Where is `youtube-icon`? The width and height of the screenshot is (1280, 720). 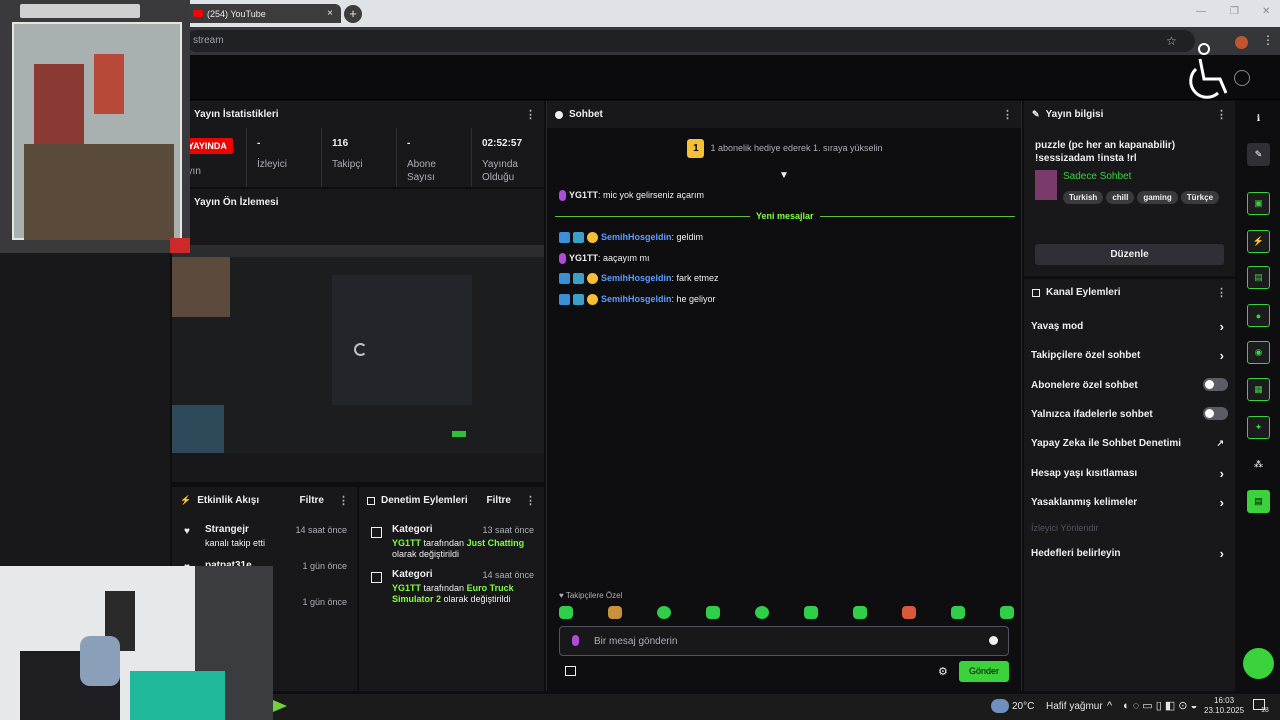 youtube-icon is located at coordinates (198, 13).